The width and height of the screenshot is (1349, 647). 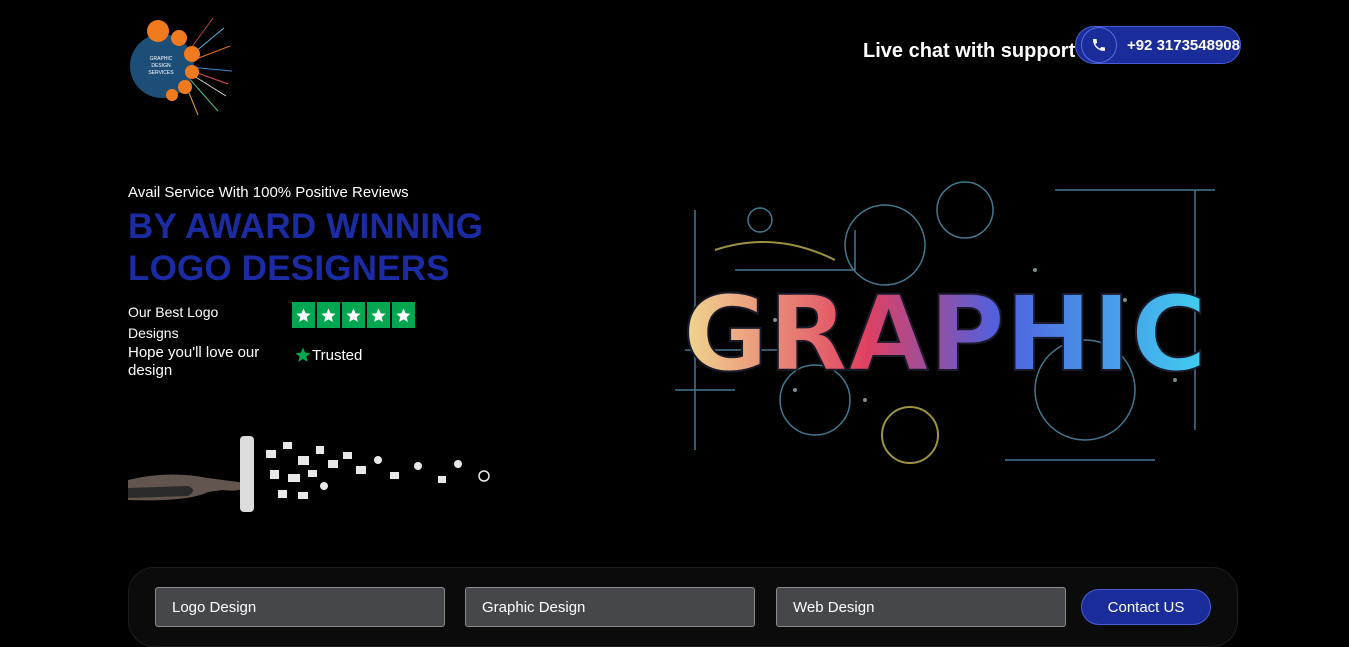 What do you see at coordinates (161, 59) in the screenshot?
I see `logo-line-1: GRAPHIC` at bounding box center [161, 59].